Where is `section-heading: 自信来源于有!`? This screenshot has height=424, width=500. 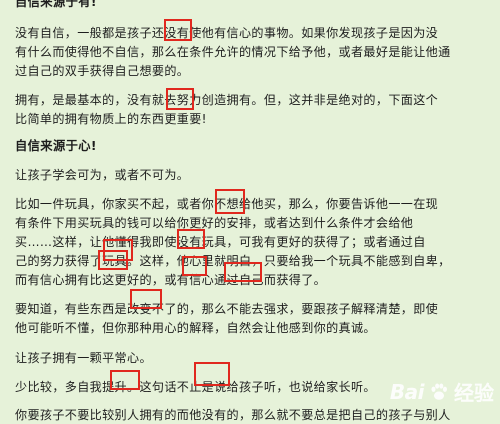 section-heading: 自信来源于有! is located at coordinates (56, 4).